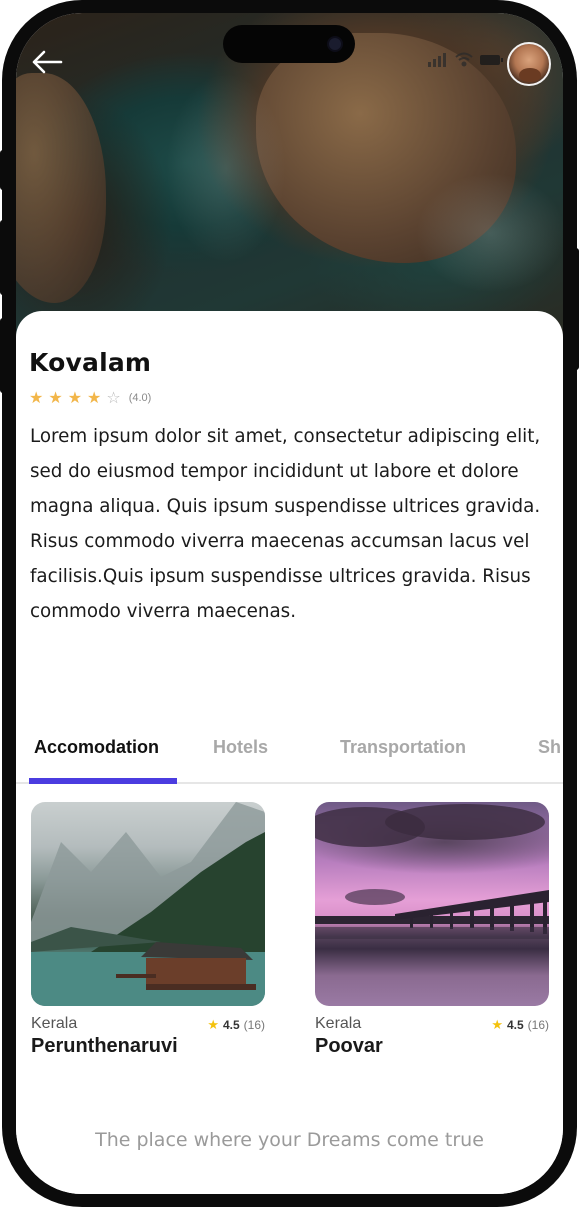  What do you see at coordinates (90, 362) in the screenshot?
I see `place-title: Kovalam` at bounding box center [90, 362].